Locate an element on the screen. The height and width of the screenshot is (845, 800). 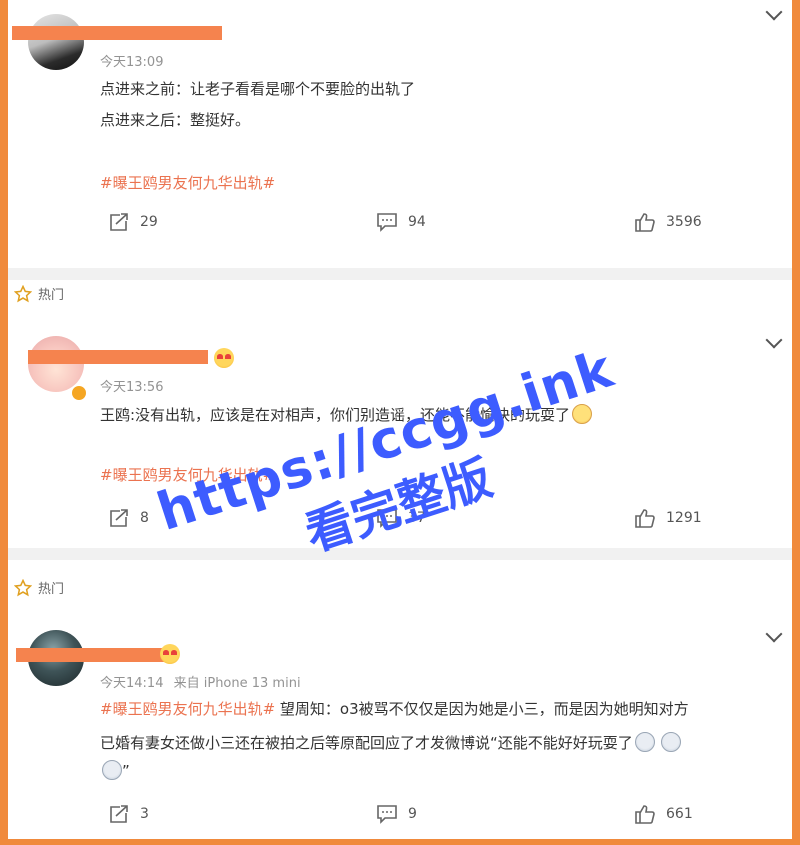
comment-time-text: 今天14:14 is located at coordinates (132, 683).